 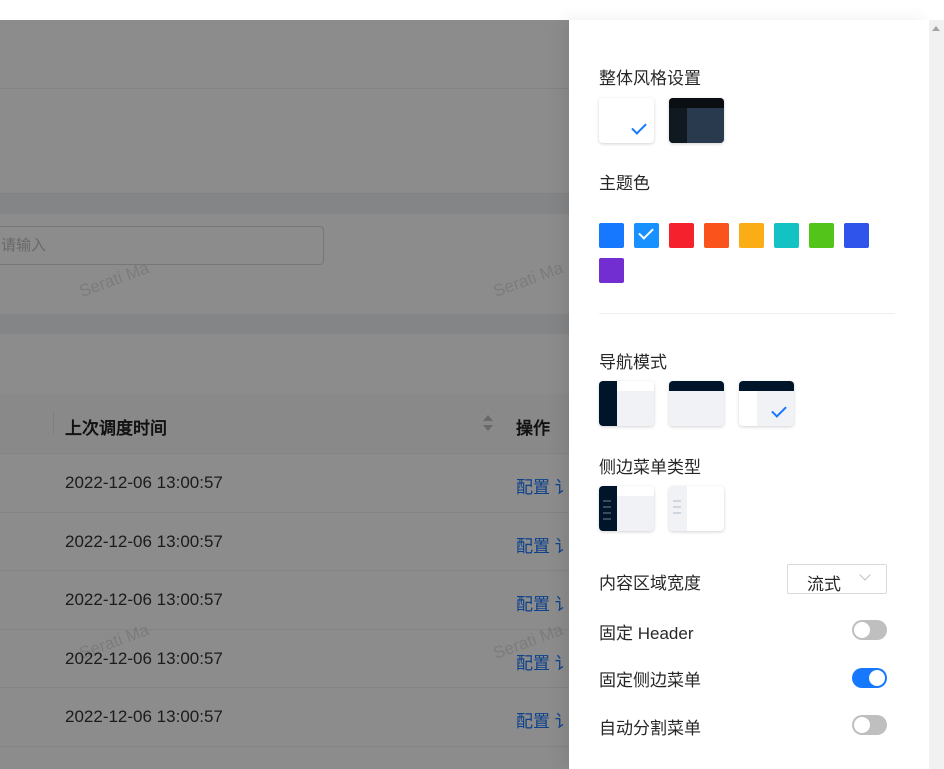 What do you see at coordinates (696, 120) in the screenshot?
I see `style-dark-card` at bounding box center [696, 120].